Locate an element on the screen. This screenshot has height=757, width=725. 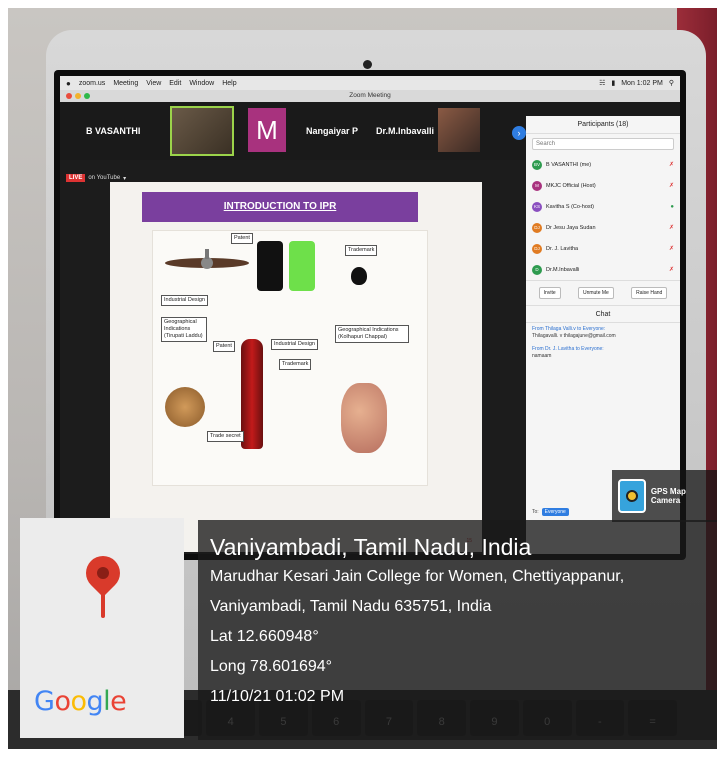
wifi-icon: ☵ is located at coordinates (602, 83).